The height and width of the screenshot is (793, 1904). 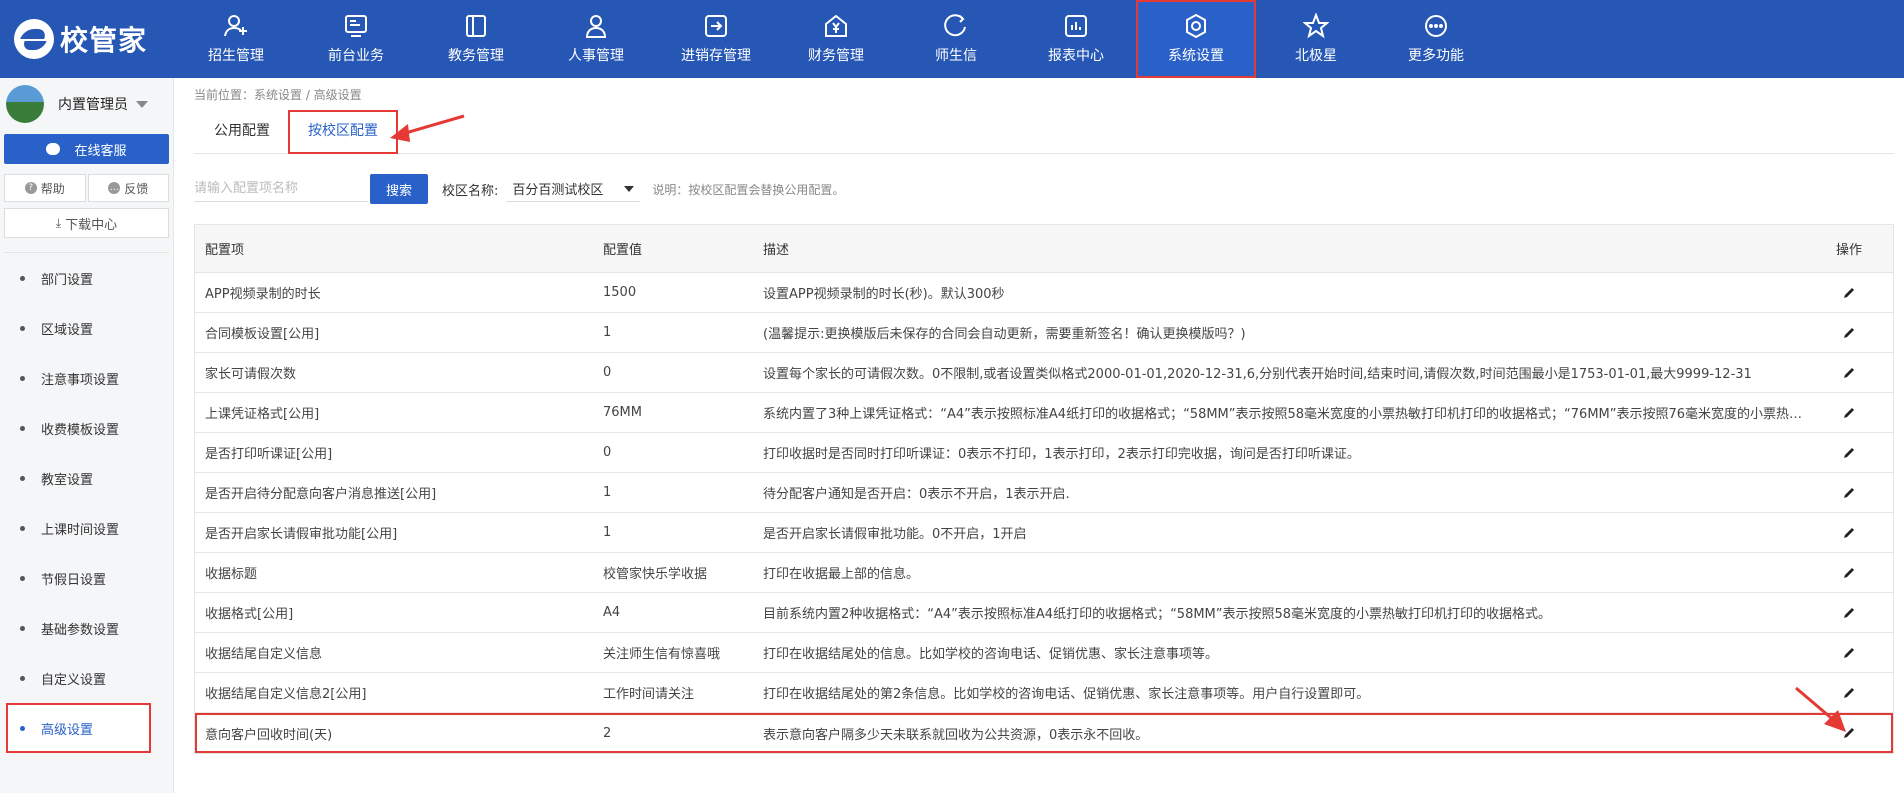 What do you see at coordinates (74, 580) in the screenshot?
I see `sidebar-item-label: 节假日设置` at bounding box center [74, 580].